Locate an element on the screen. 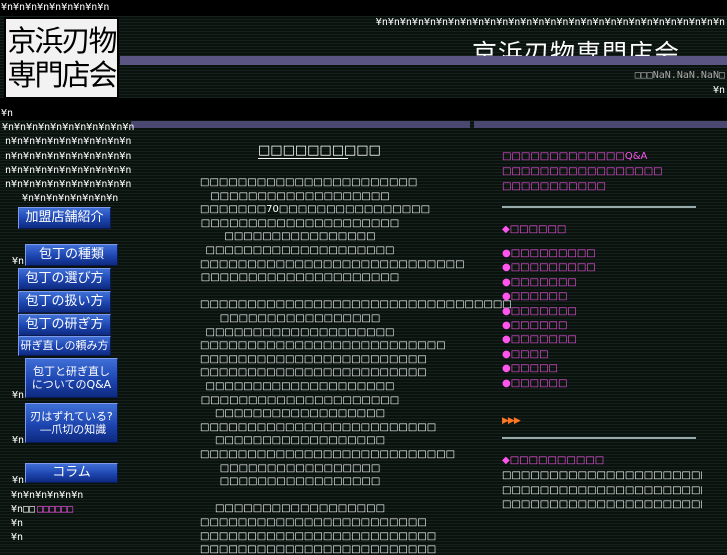  main-paragraph-line: □□□□□□□□□□□□□□□□□□□ is located at coordinates (300, 196).